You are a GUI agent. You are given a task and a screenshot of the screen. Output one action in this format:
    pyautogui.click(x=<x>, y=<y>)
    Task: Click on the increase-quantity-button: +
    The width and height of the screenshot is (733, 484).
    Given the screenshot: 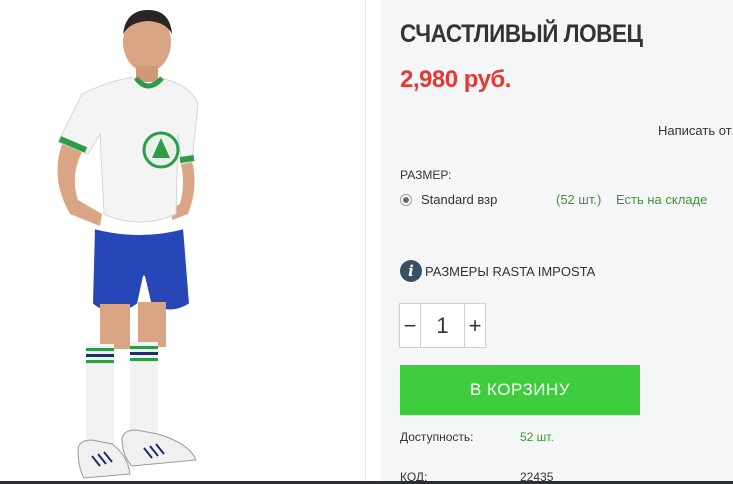 What is the action you would take?
    pyautogui.click(x=474, y=325)
    